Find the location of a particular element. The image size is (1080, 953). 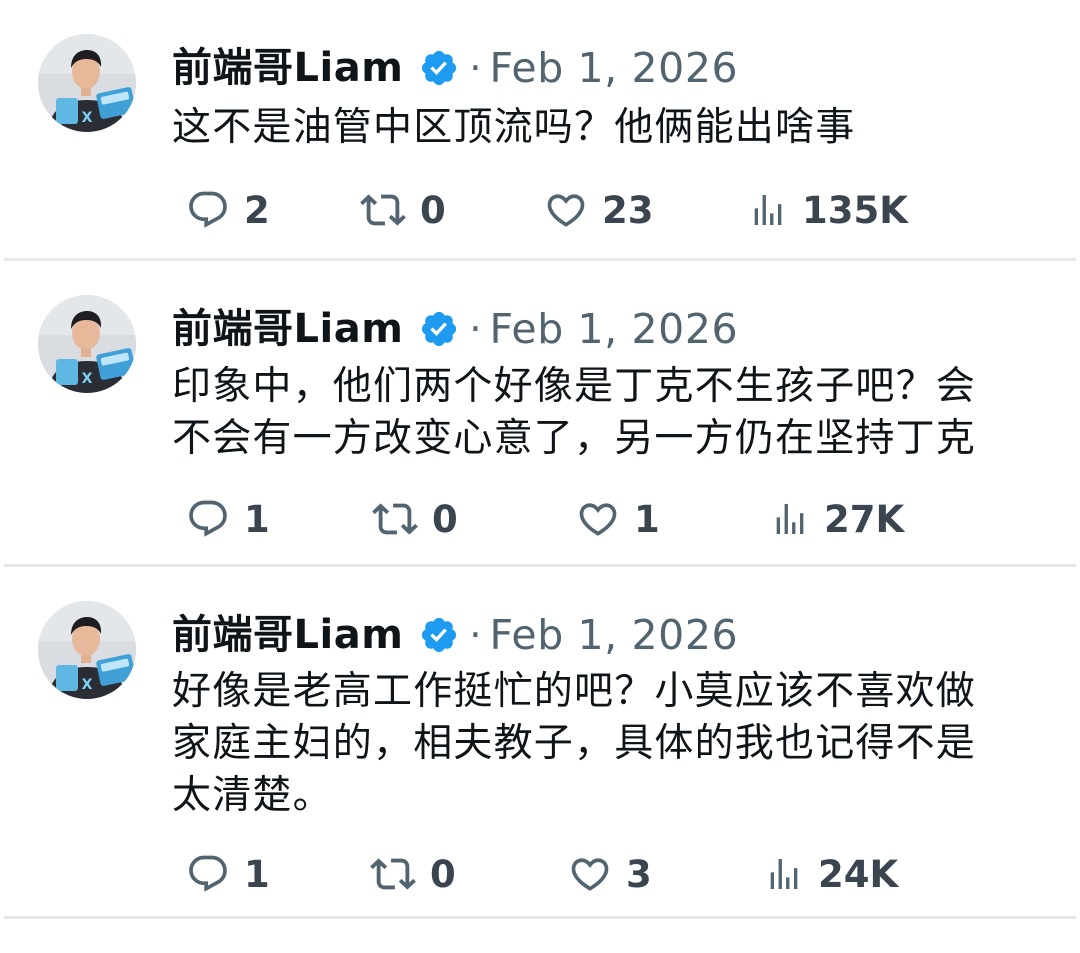

like-count: 1 is located at coordinates (647, 519).